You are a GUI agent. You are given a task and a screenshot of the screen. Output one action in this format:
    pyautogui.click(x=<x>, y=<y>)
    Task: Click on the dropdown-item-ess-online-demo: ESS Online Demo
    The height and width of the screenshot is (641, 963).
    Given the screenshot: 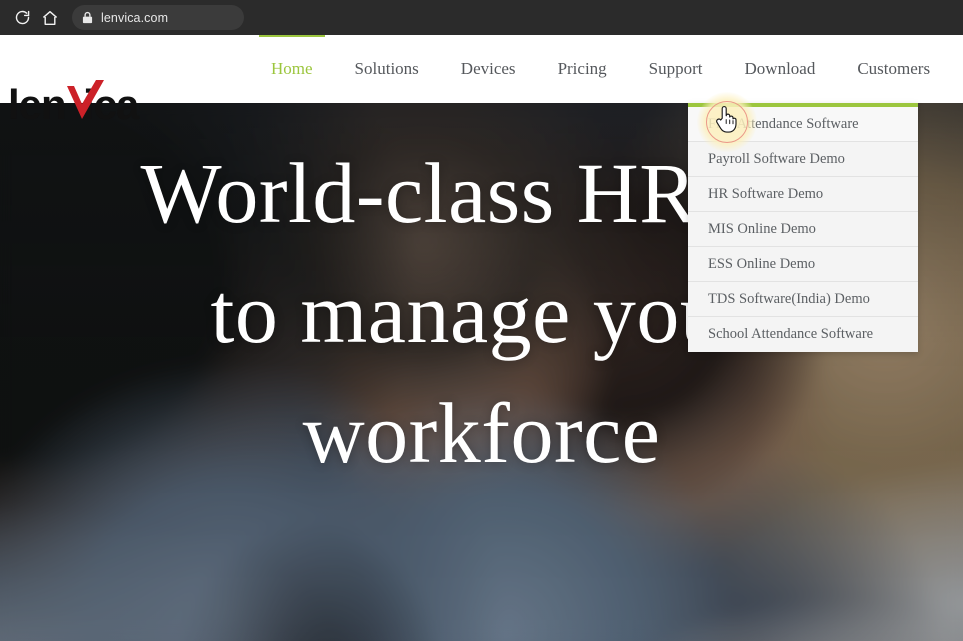 What is the action you would take?
    pyautogui.click(x=803, y=264)
    